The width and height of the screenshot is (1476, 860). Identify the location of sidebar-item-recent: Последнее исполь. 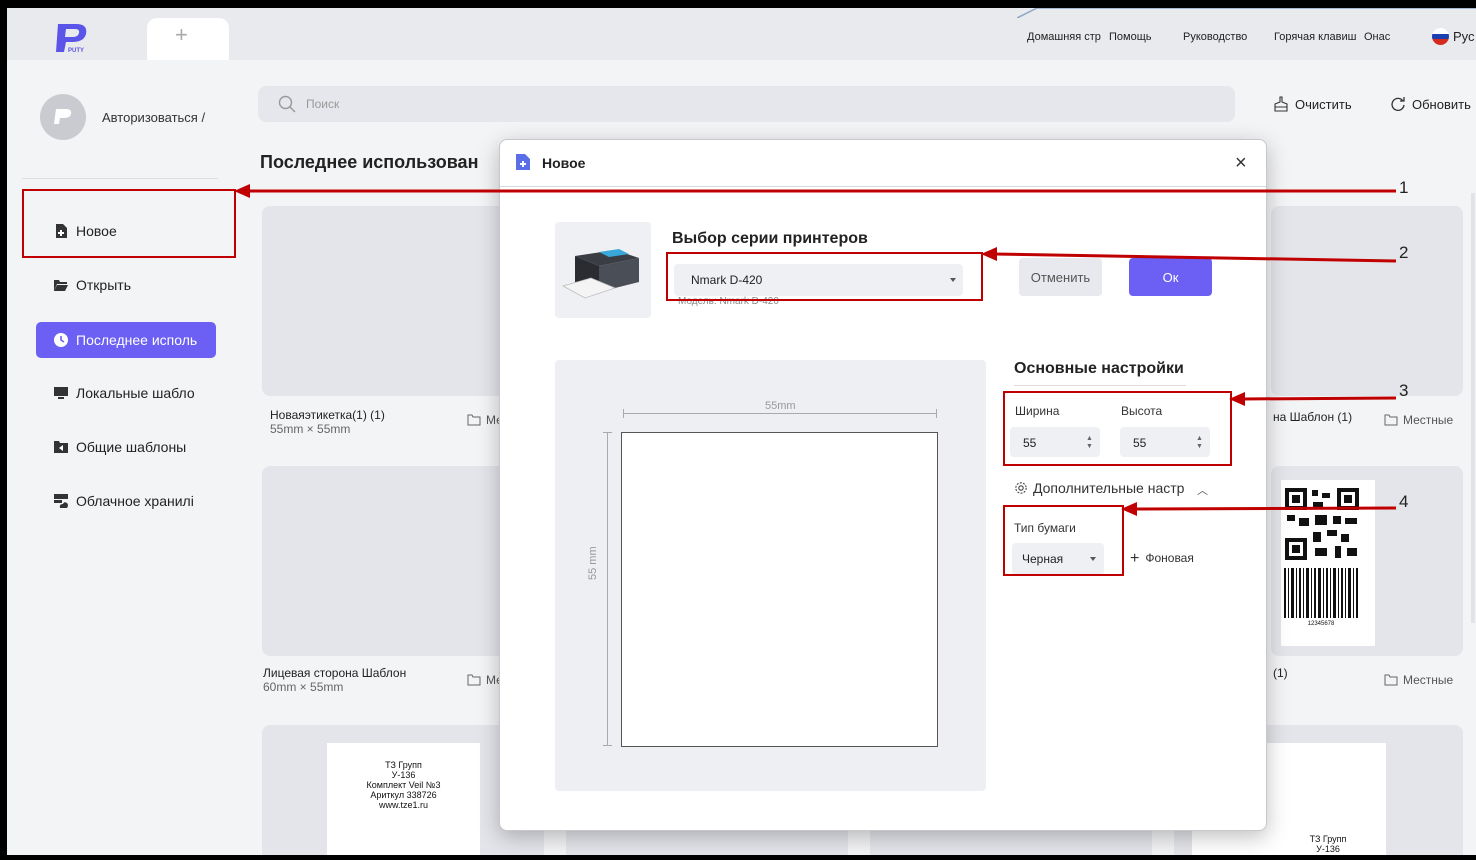
(126, 340).